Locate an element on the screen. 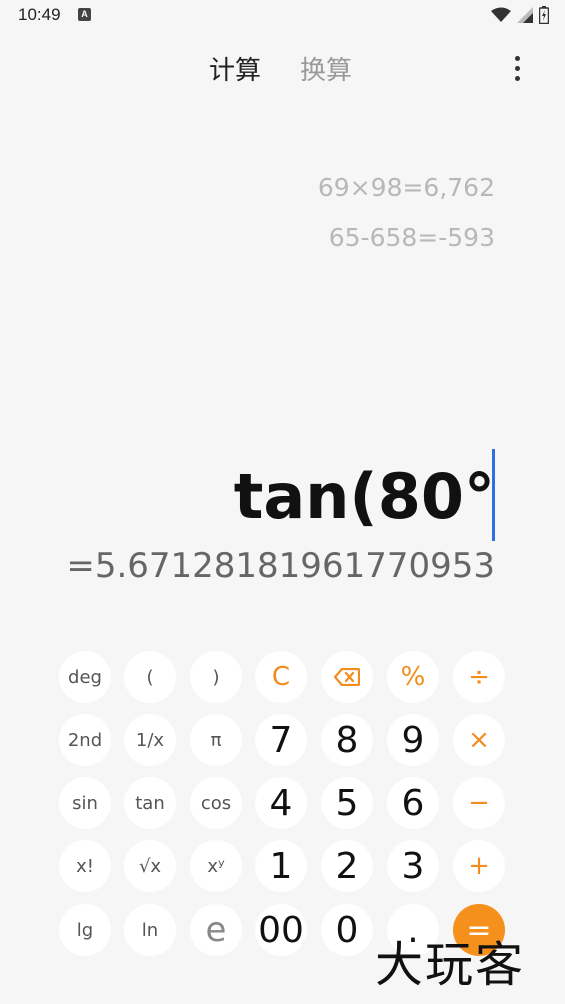  history-entry: 69×98=6,762 is located at coordinates (406, 195).